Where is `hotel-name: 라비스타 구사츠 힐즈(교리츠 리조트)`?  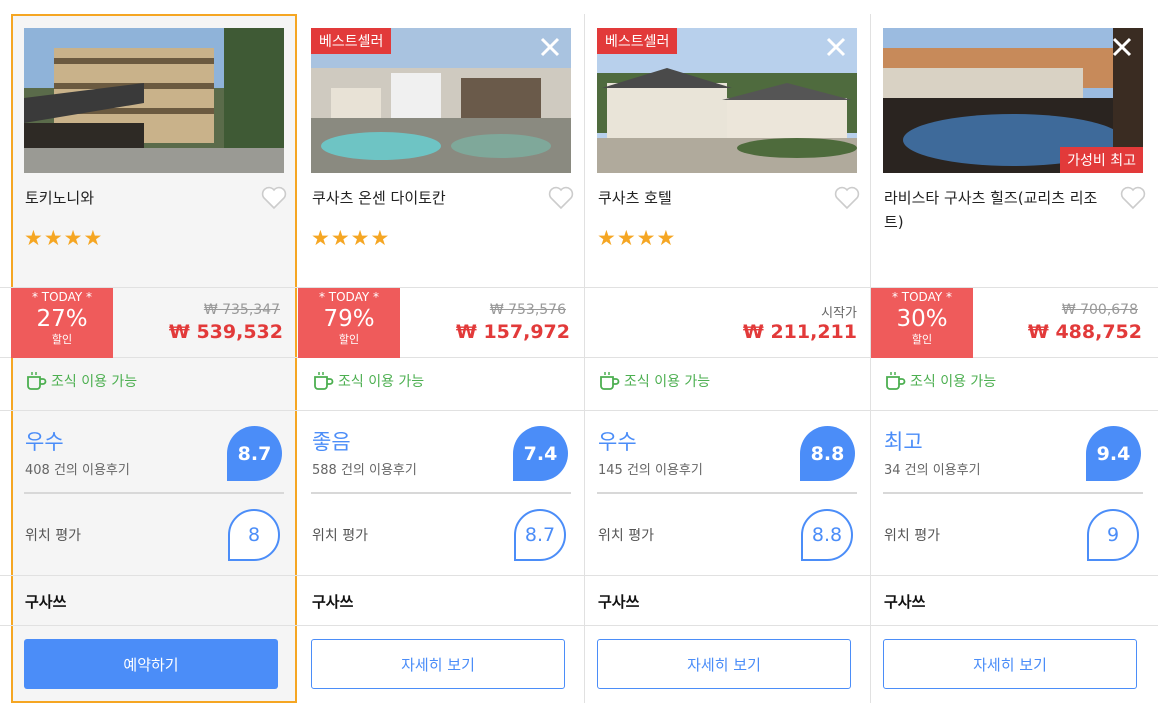 hotel-name: 라비스타 구사츠 힐즈(교리츠 리조트) is located at coordinates (999, 210).